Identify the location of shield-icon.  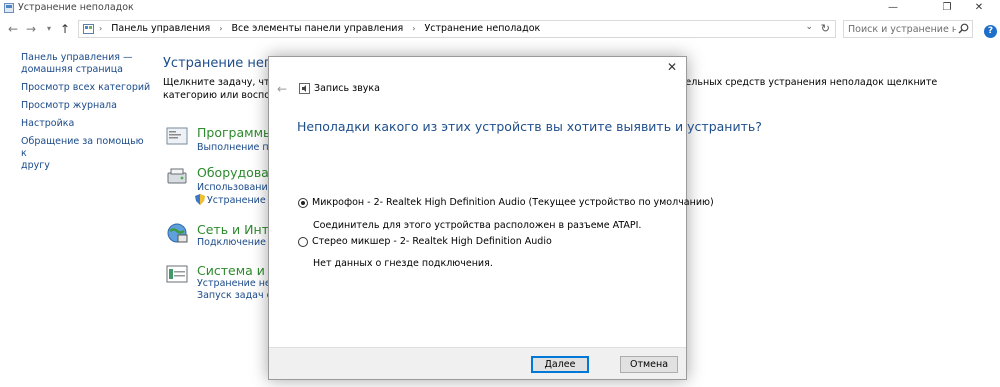
(200, 199).